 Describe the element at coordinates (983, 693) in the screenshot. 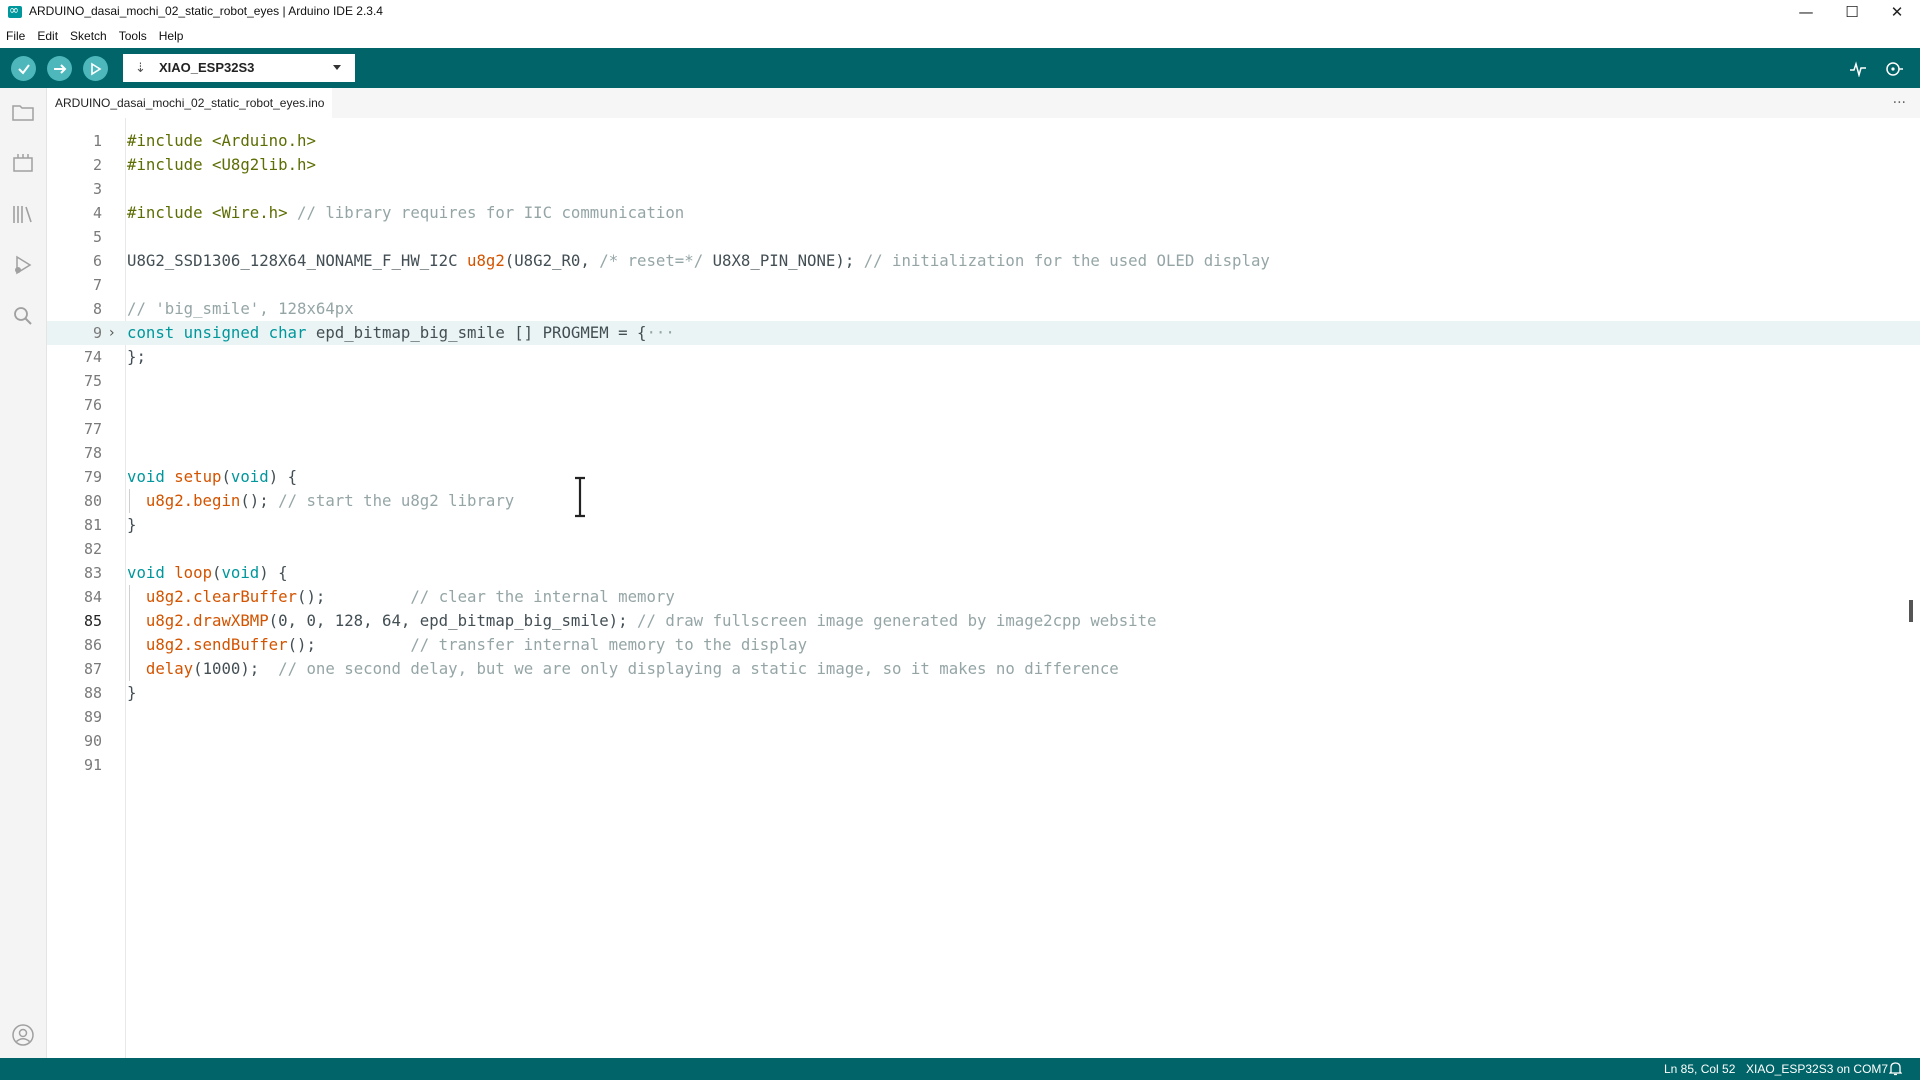

I see `code-line: 88}` at that location.